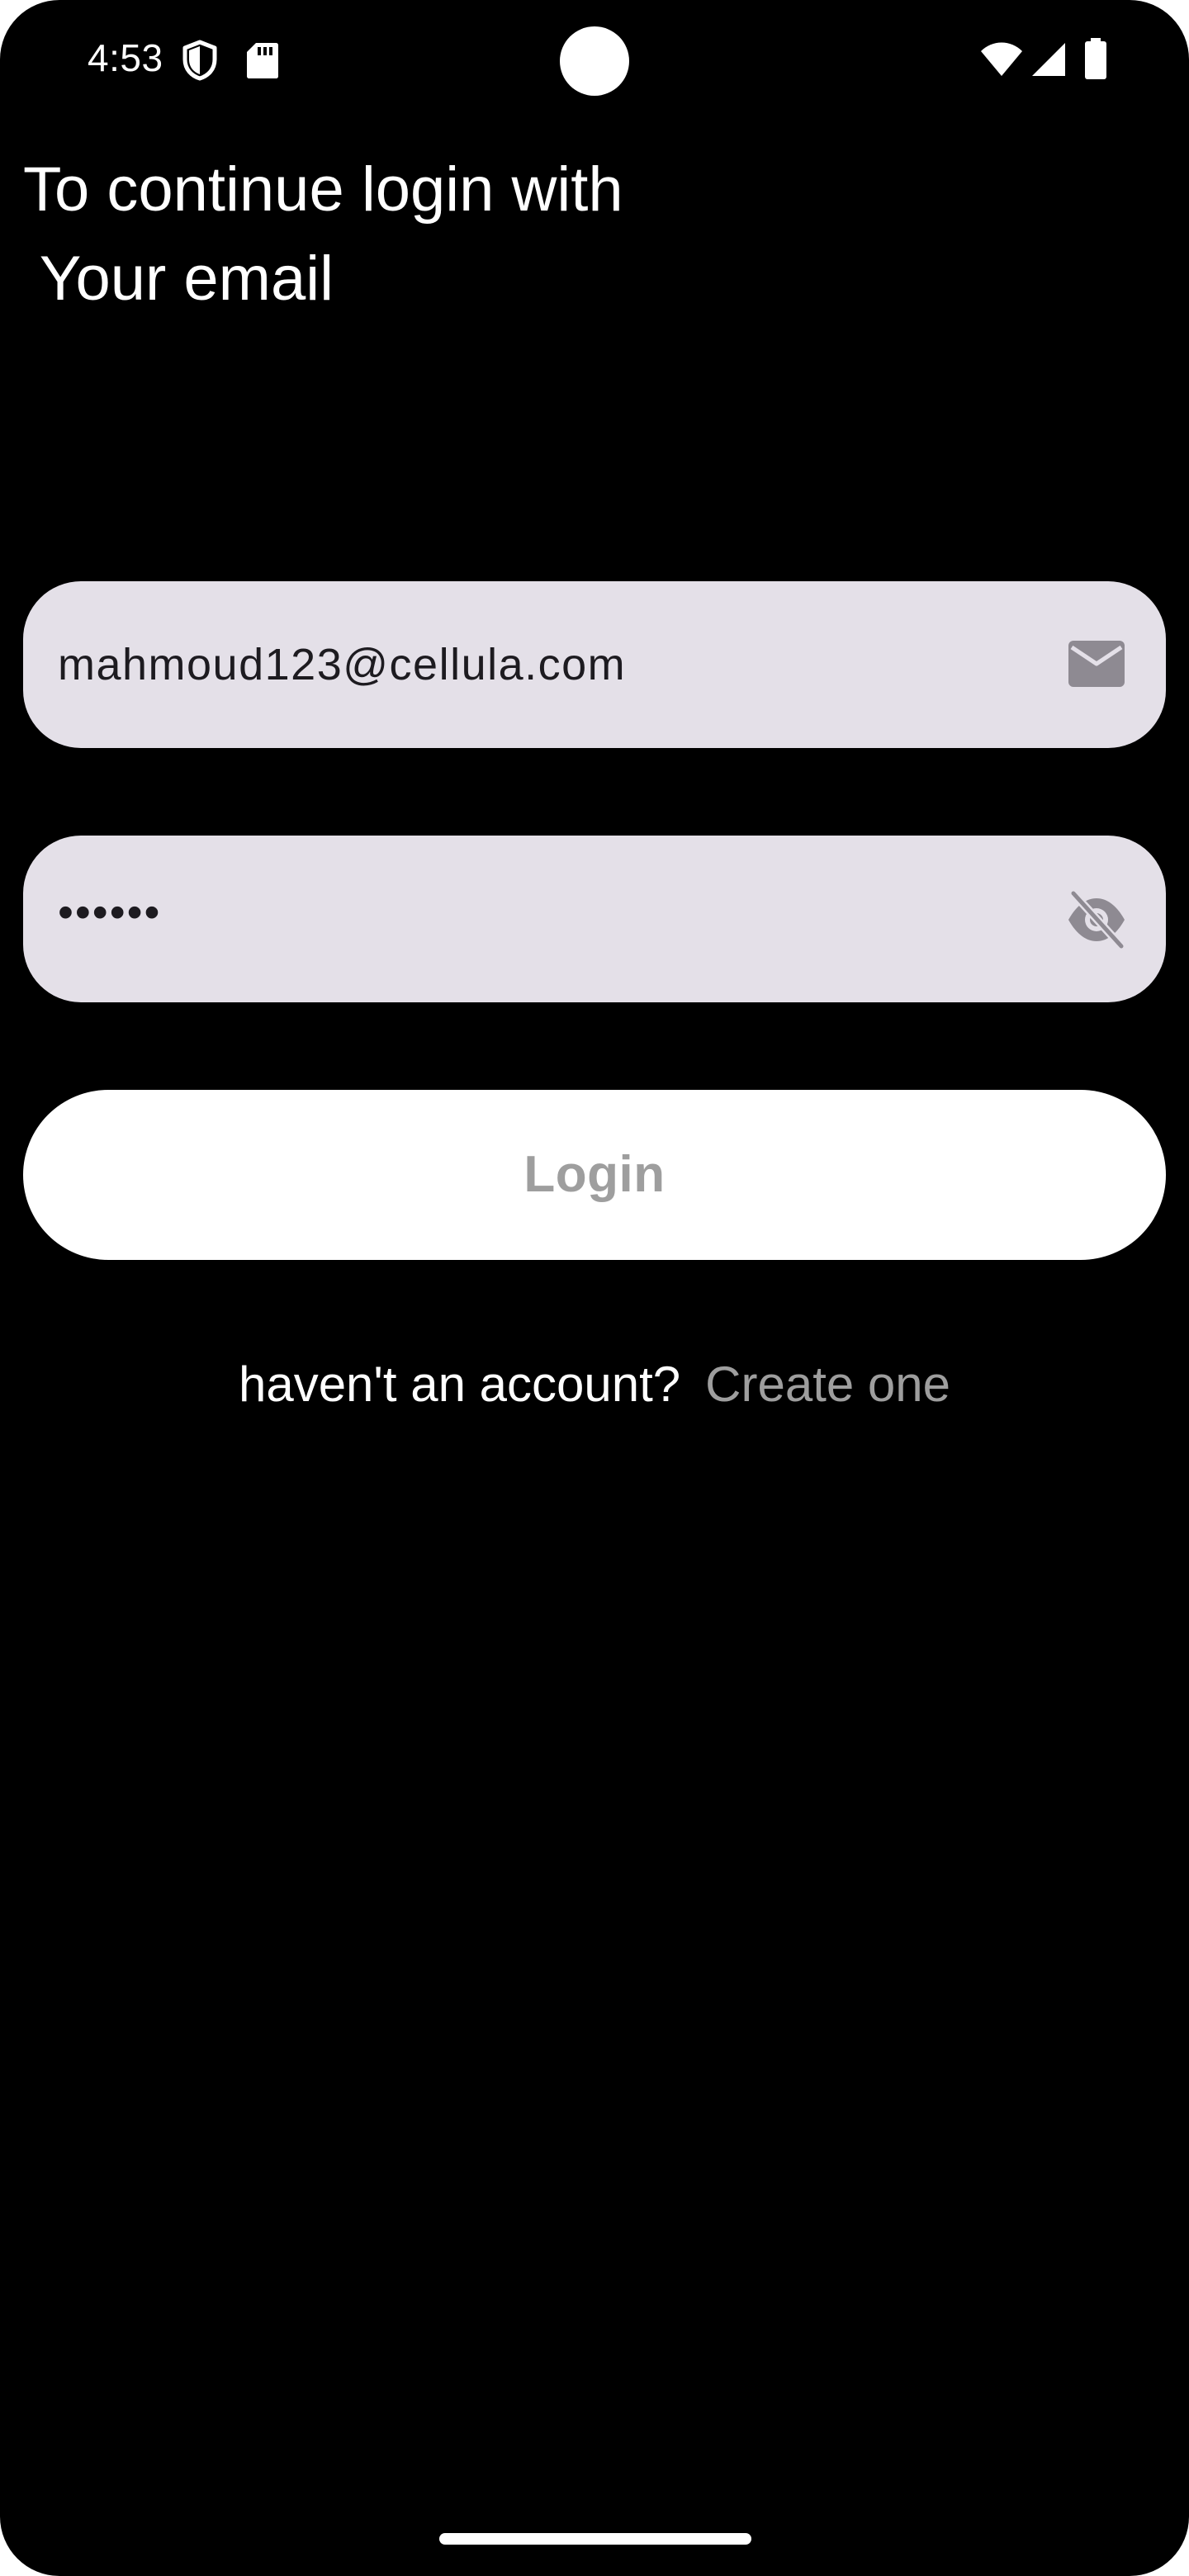 The height and width of the screenshot is (2576, 1189). Describe the element at coordinates (595, 2539) in the screenshot. I see `gesture-navigation-bar` at that location.